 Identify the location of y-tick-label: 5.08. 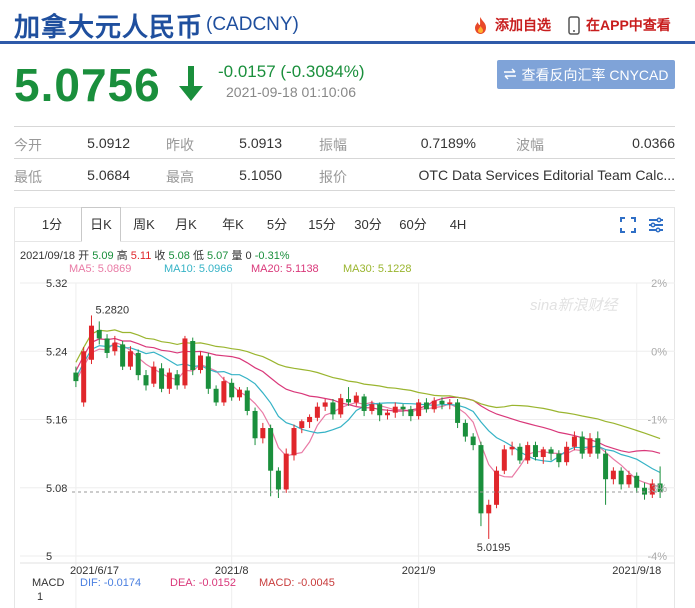
(56, 489).